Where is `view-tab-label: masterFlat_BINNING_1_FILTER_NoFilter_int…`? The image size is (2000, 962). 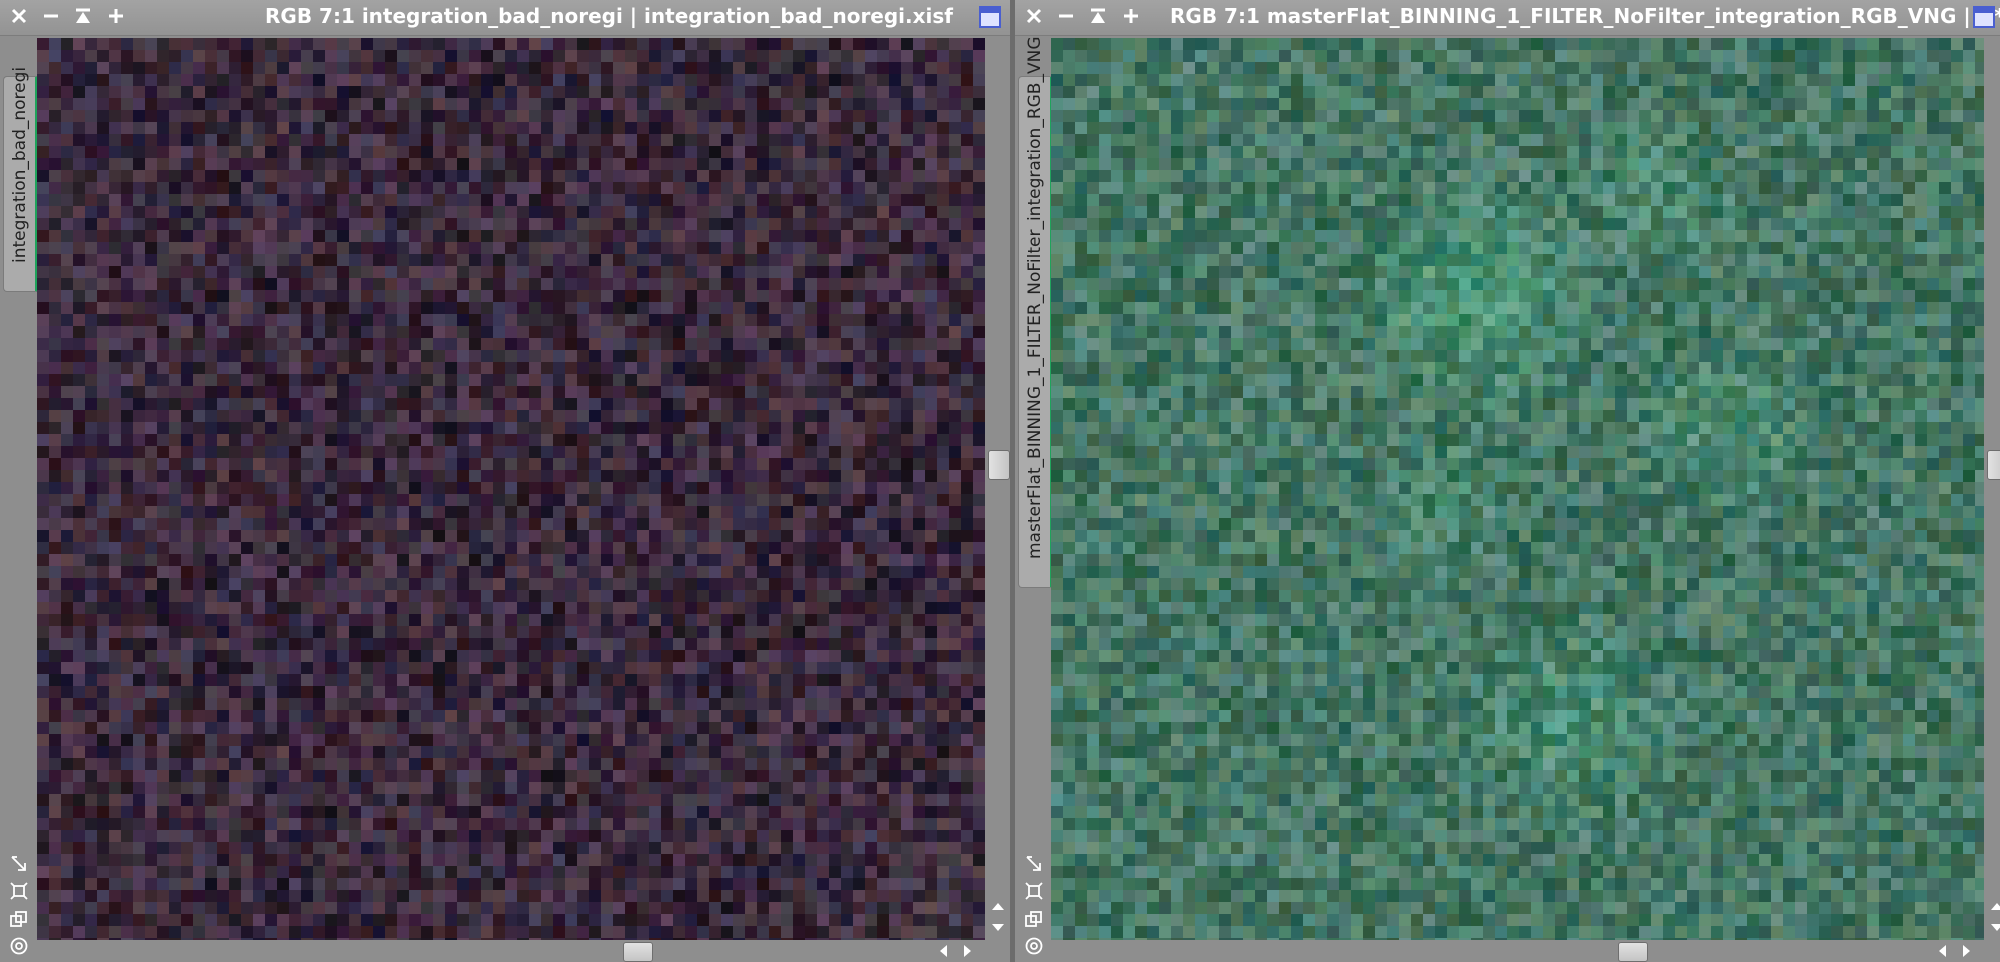
view-tab-label: masterFlat_BINNING_1_FILTER_NoFilter_int… is located at coordinates (1034, 298).